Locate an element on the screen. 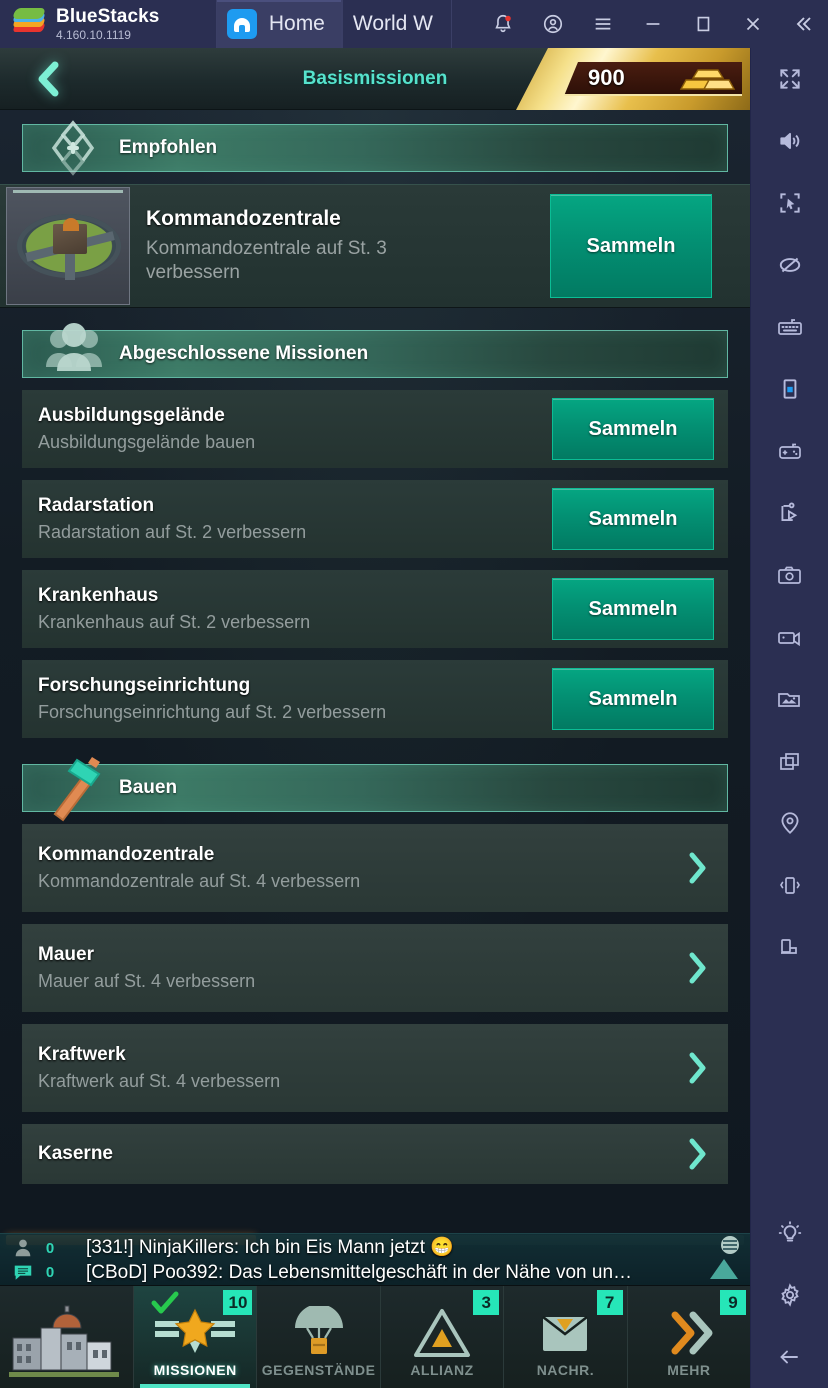 This screenshot has width=828, height=1388. mission-desc: Mauer auf St. 4 verbessern is located at coordinates (147, 981).